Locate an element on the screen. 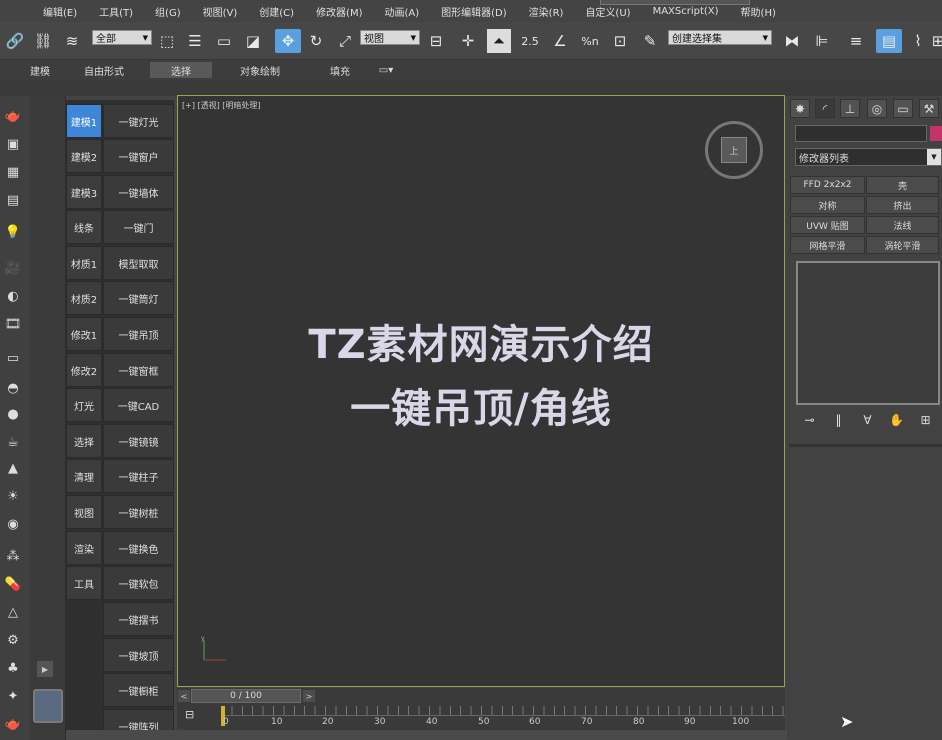 Image resolution: width=942 pixels, height=740 pixels. plugin-tab-modify1: 修改1 is located at coordinates (84, 334).